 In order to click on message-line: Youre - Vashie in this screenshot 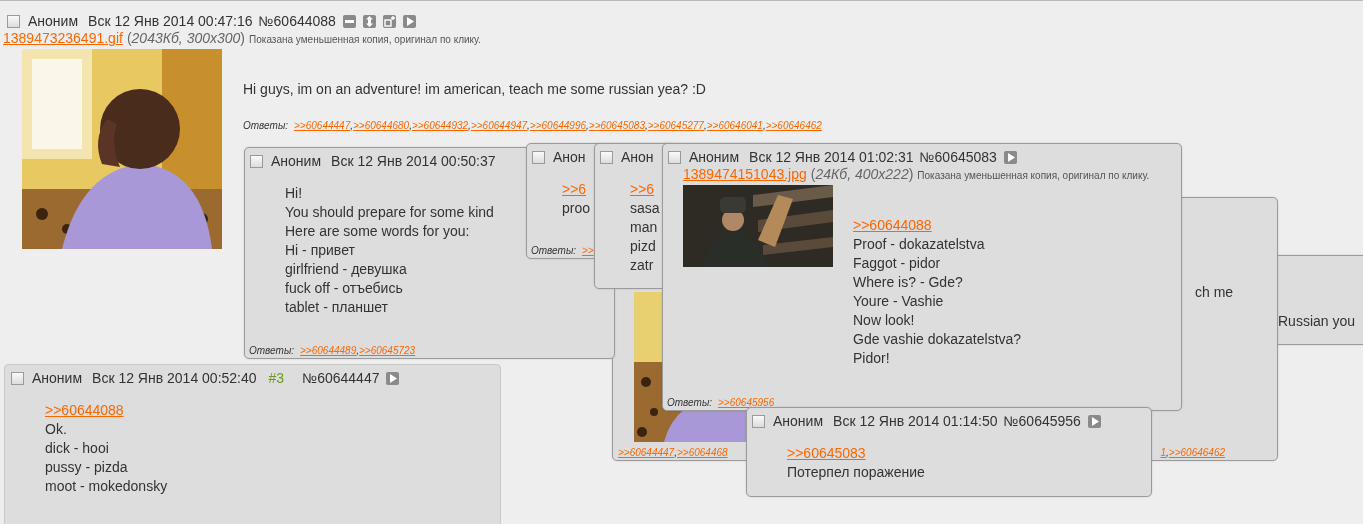, I will do `click(899, 301)`.